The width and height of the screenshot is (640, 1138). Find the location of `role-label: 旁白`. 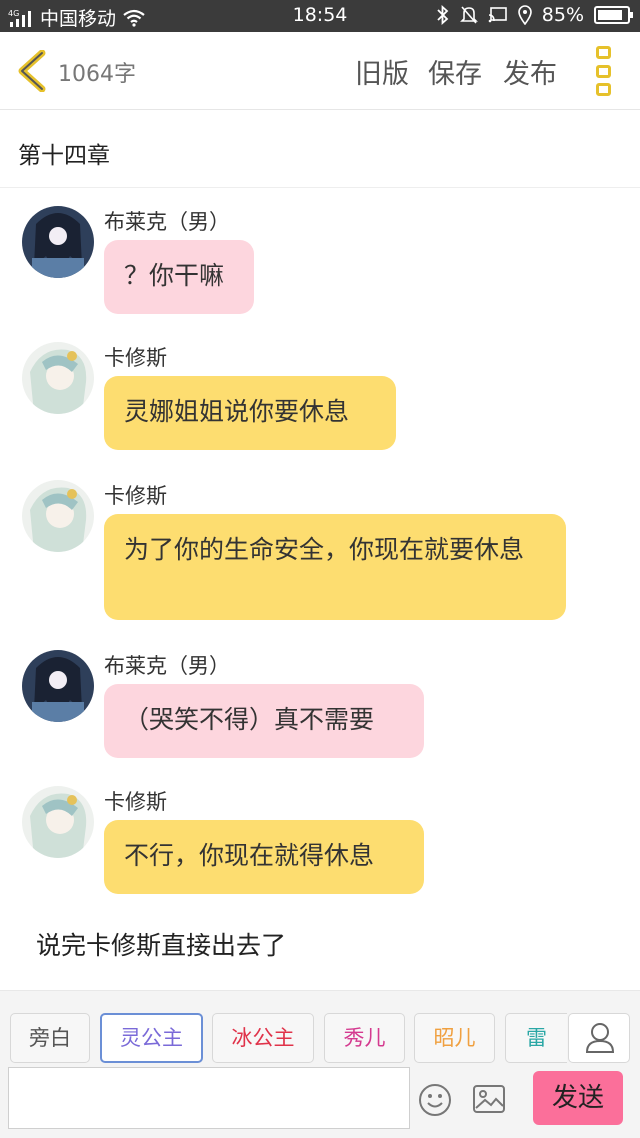

role-label: 旁白 is located at coordinates (50, 1038).